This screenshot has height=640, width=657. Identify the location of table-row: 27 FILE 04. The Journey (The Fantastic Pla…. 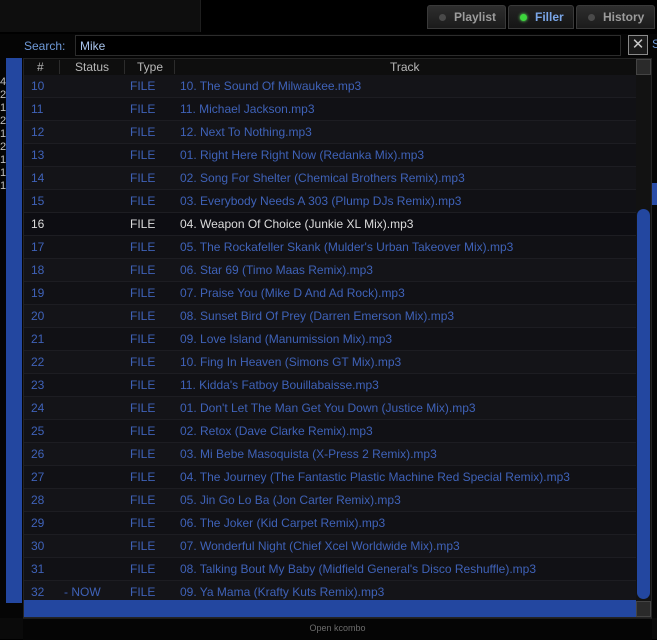
(330, 477).